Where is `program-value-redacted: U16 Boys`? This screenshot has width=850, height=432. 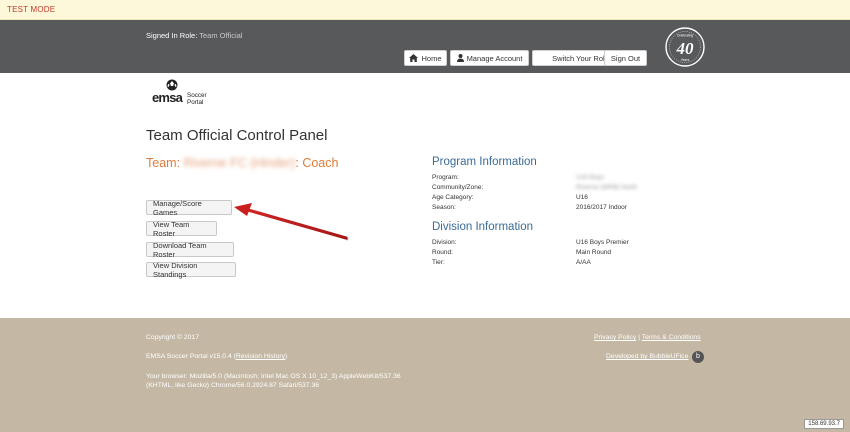
program-value-redacted: U16 Boys is located at coordinates (590, 177).